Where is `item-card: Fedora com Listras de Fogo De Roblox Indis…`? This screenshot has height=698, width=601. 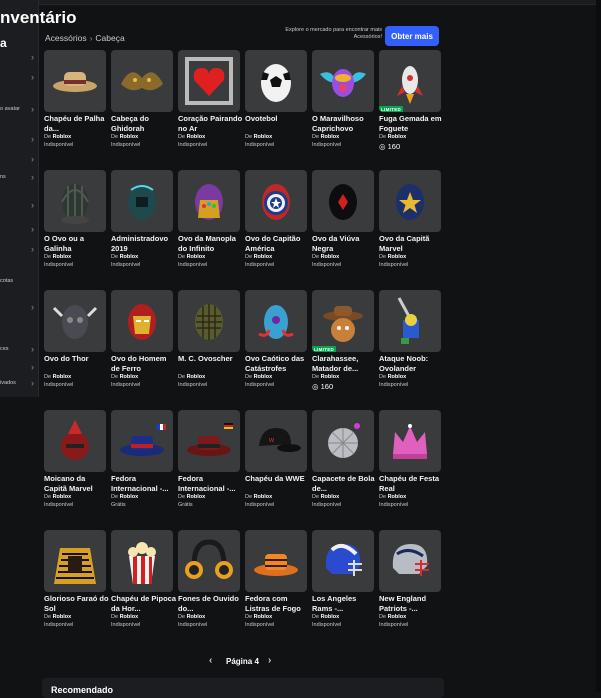 item-card: Fedora com Listras de Fogo De Roblox Indis… is located at coordinates (276, 579).